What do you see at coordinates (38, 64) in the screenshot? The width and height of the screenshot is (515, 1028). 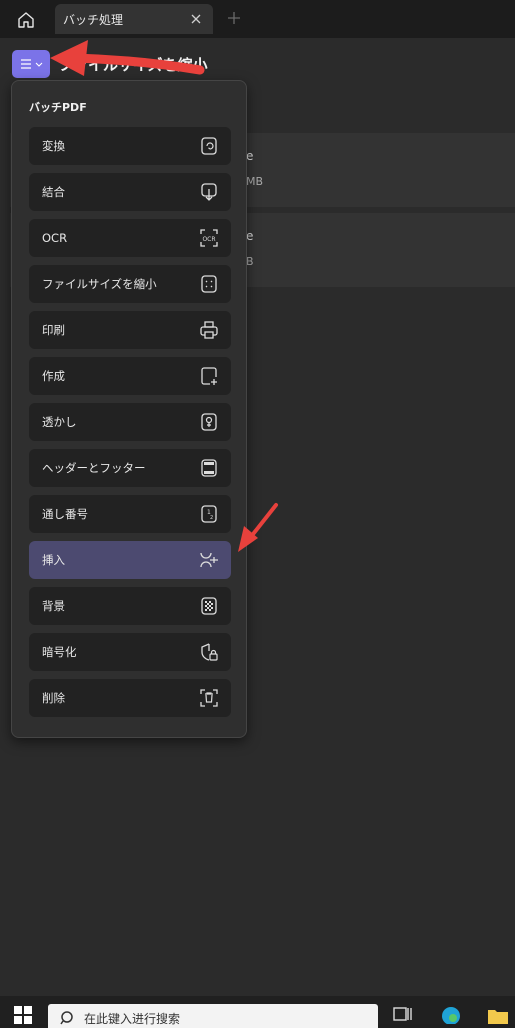 I see `chevron-down-icon` at bounding box center [38, 64].